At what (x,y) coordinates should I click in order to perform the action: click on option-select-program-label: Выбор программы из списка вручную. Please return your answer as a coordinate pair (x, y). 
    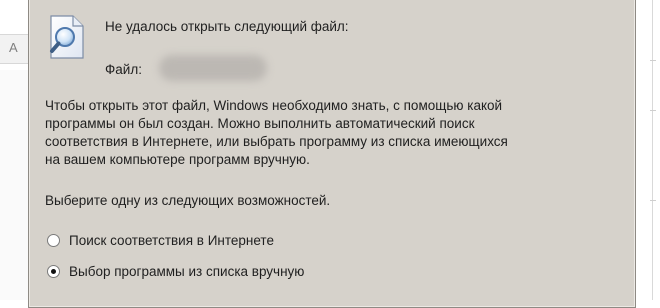
    Looking at the image, I should click on (186, 271).